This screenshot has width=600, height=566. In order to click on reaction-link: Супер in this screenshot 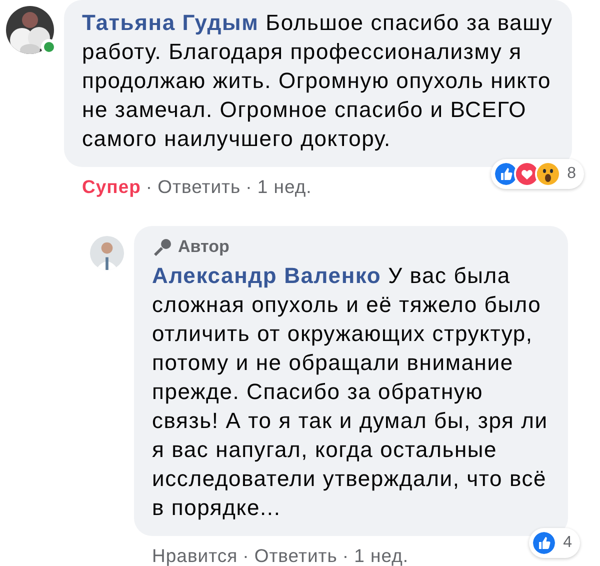, I will do `click(111, 187)`.